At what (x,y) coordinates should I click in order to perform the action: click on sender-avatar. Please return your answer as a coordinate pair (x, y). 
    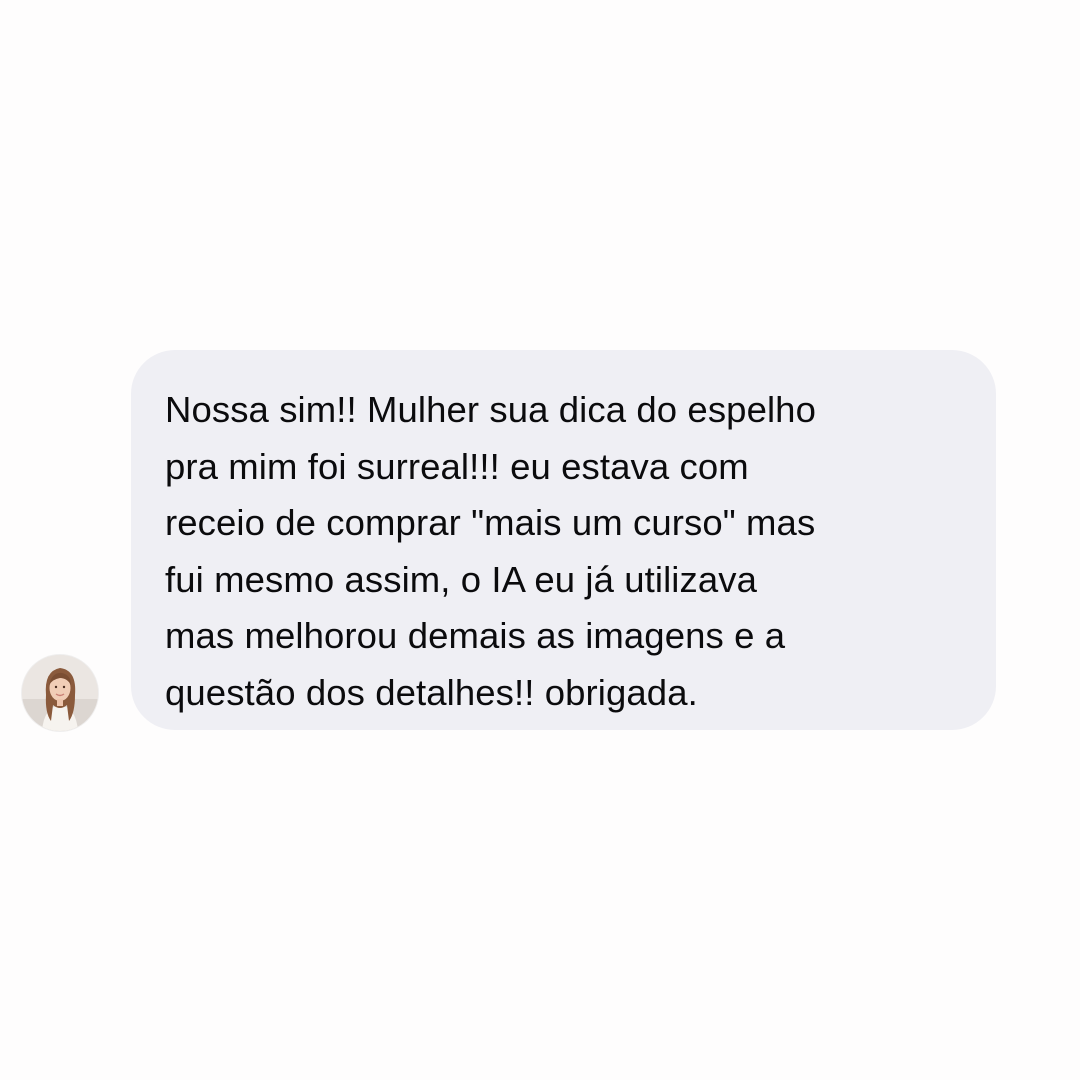
    Looking at the image, I should click on (60, 693).